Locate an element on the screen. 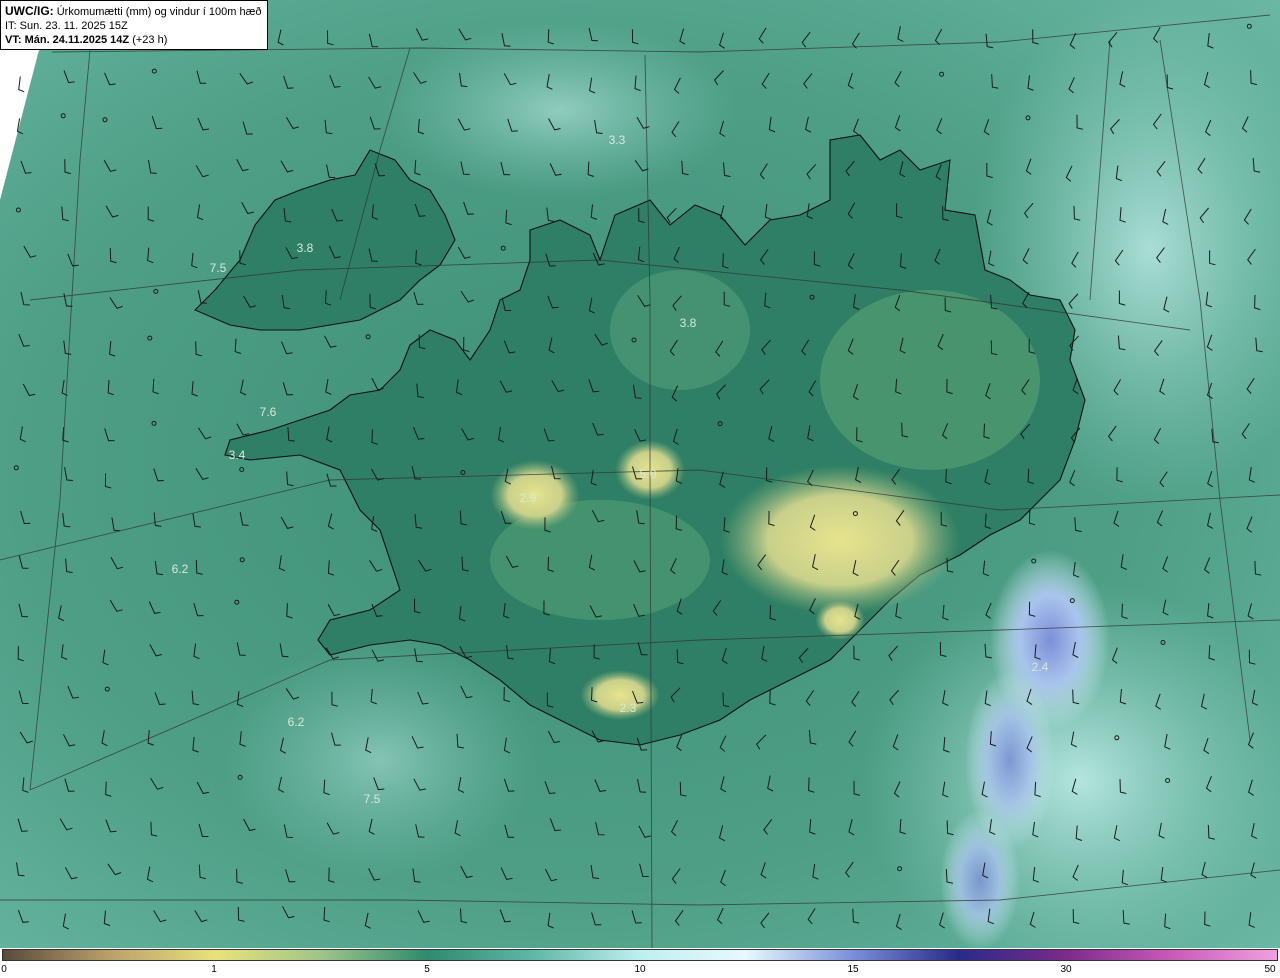  valid-time-lead: (+23 h) is located at coordinates (150, 40).